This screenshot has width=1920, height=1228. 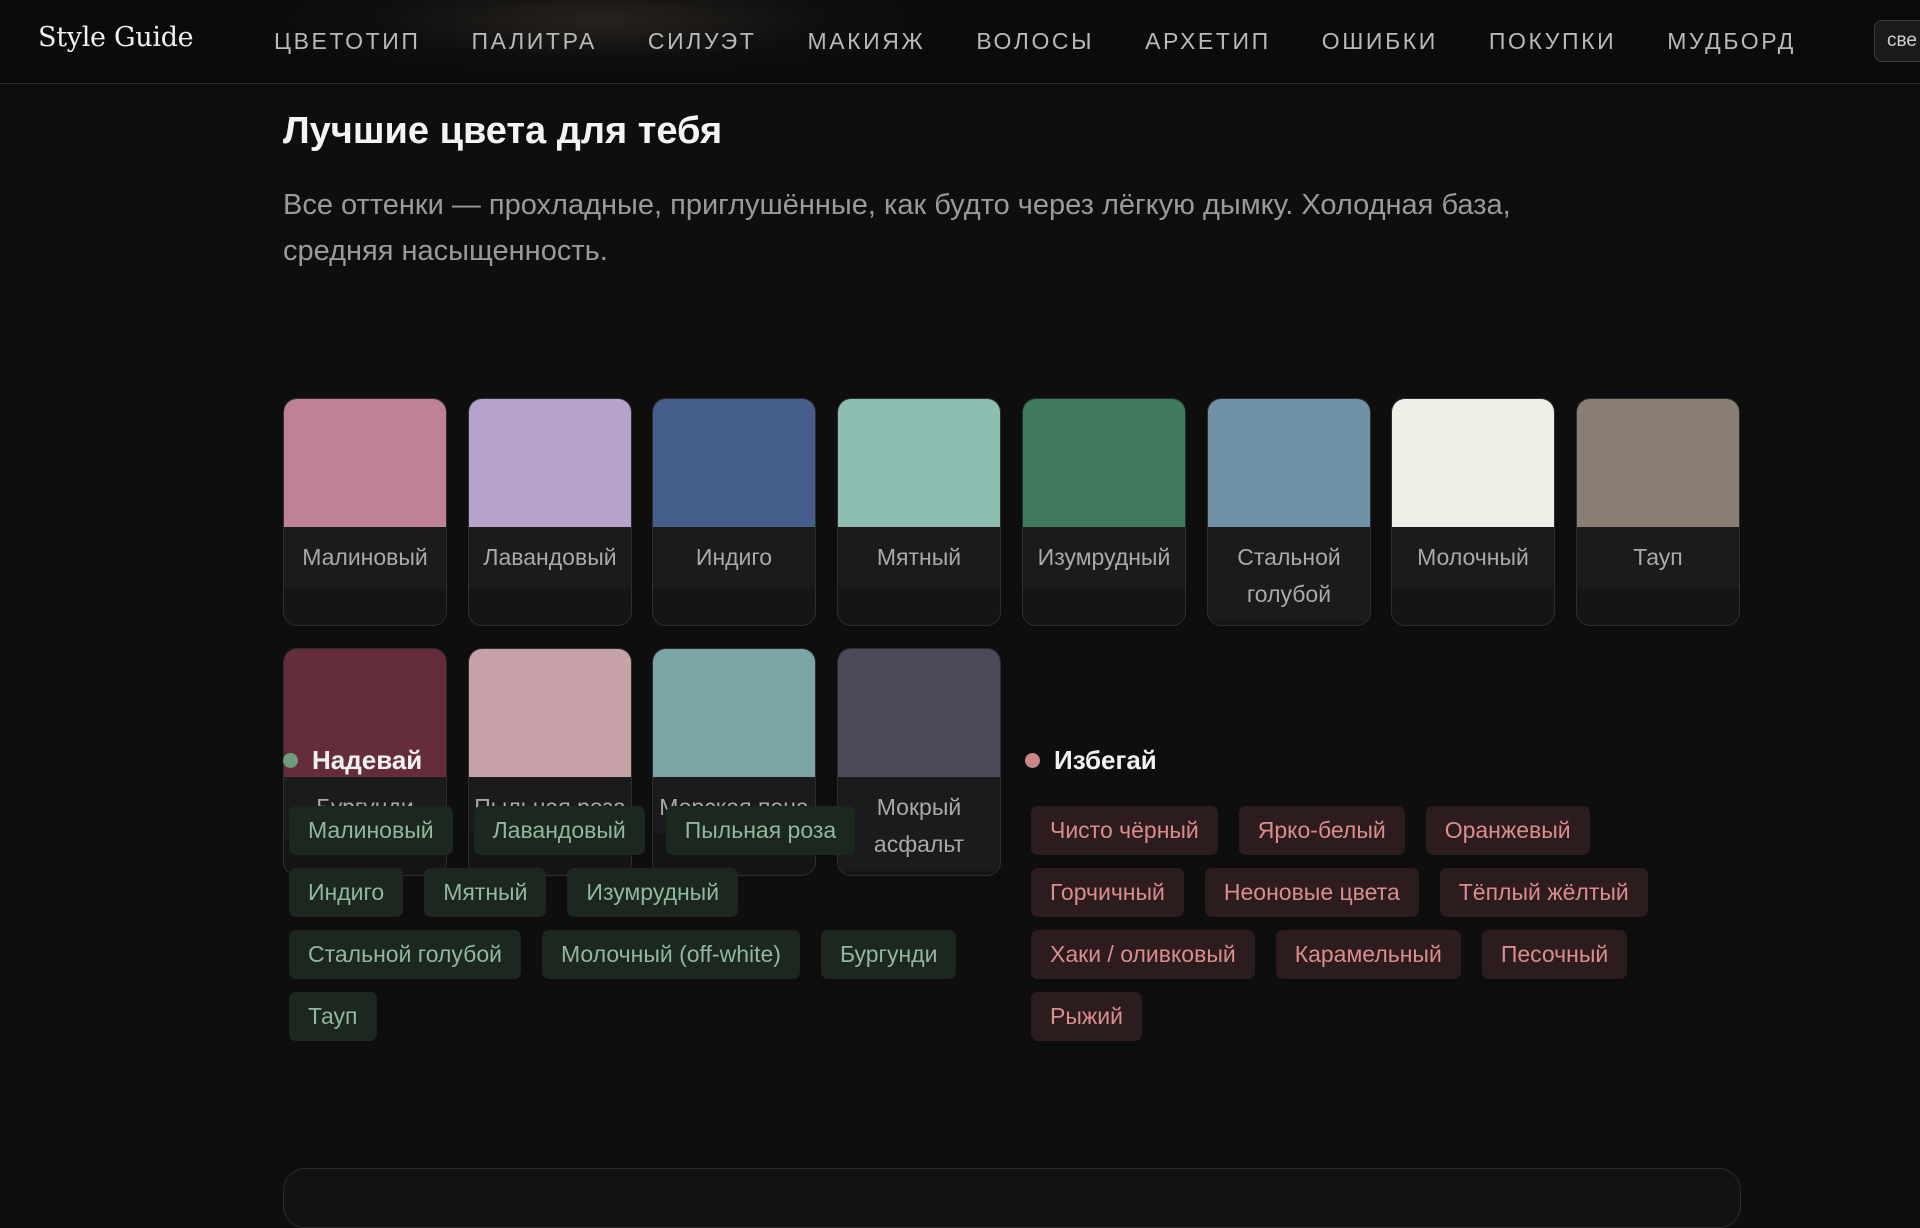 I want to click on avoid-tag: Хаки / оливковый, so click(x=1143, y=954).